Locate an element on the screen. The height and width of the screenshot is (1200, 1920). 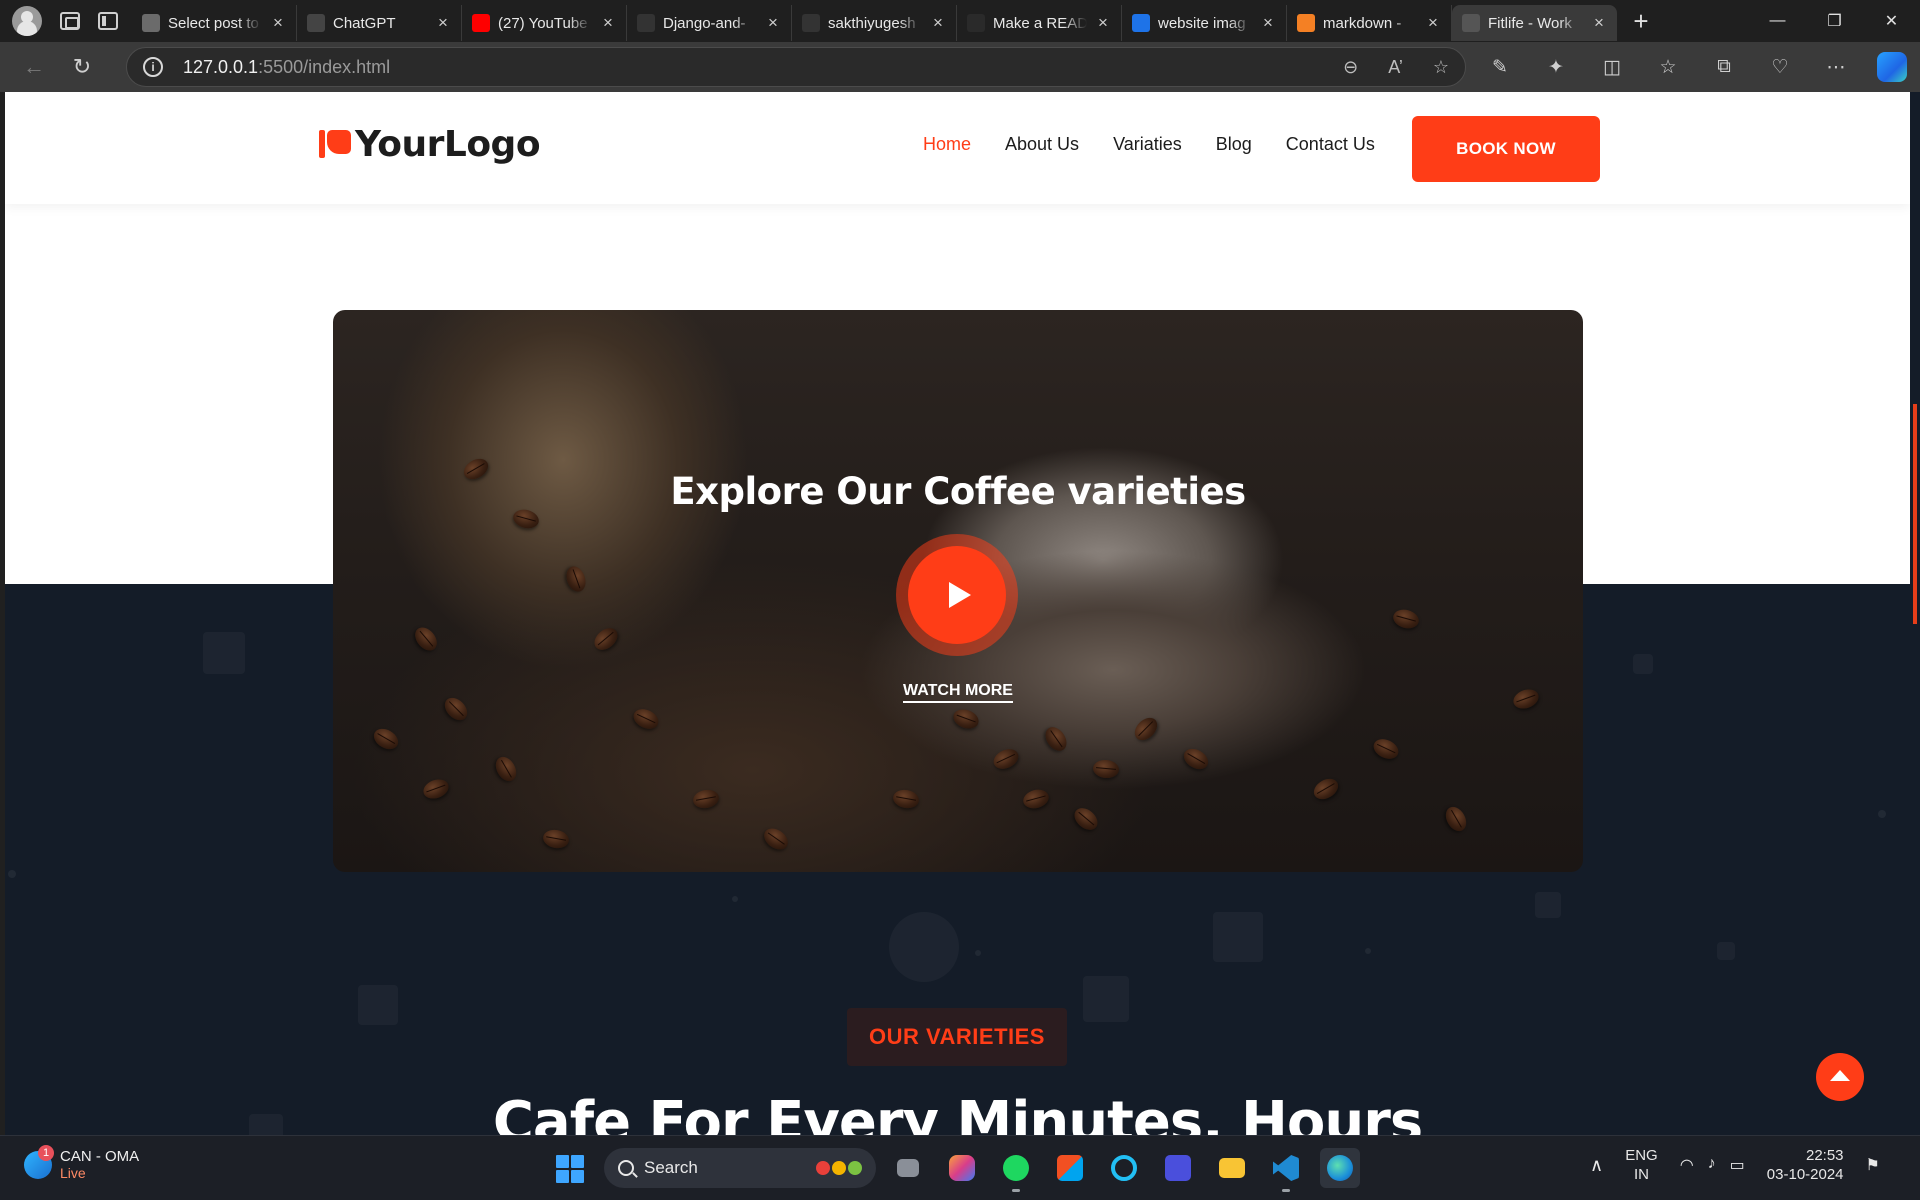
browser-tab: markdown - × is located at coordinates (1369, 23).